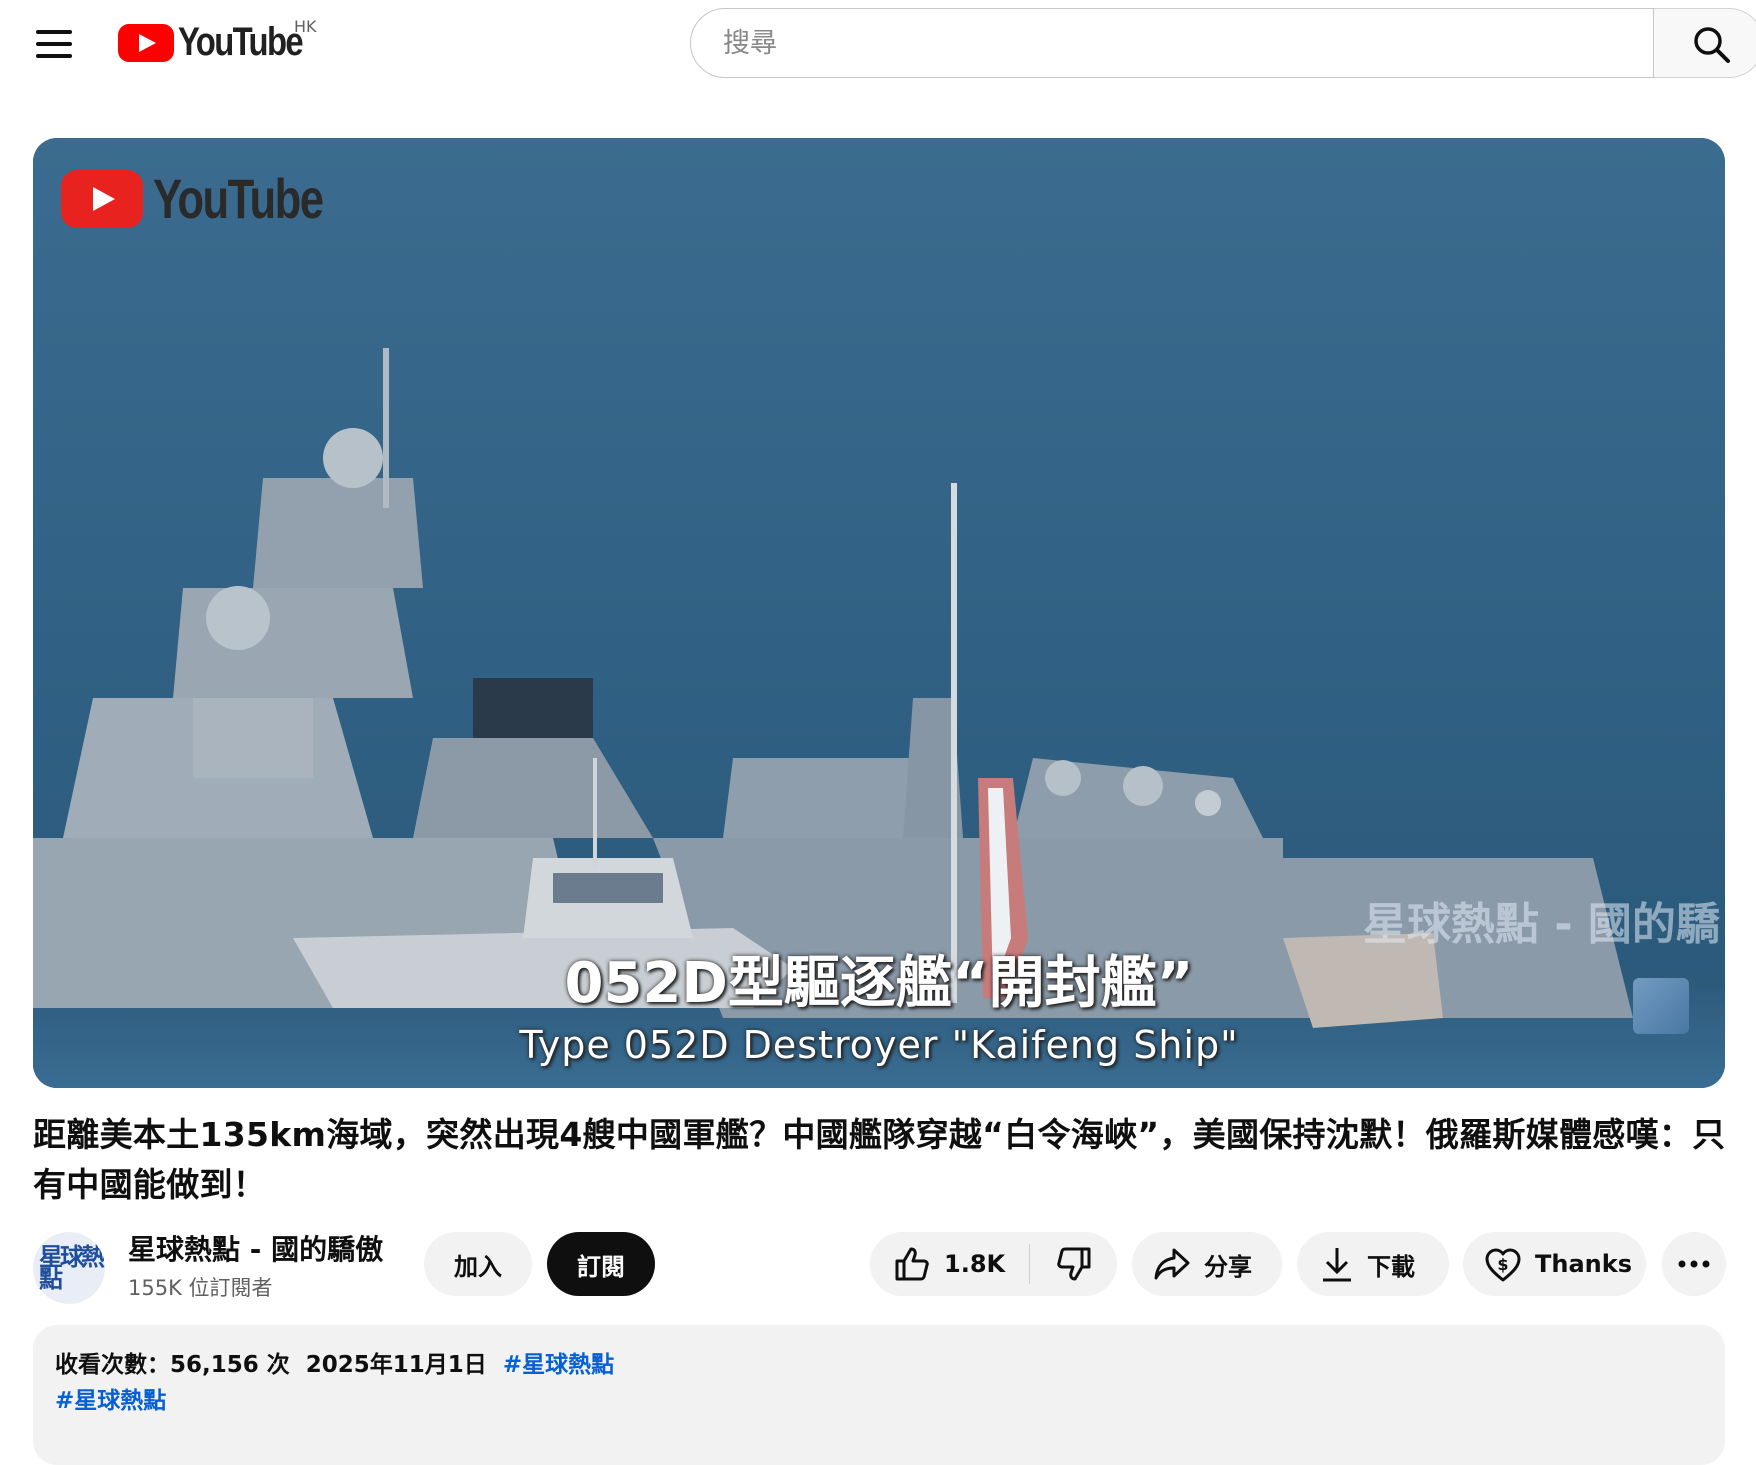  What do you see at coordinates (241, 42) in the screenshot?
I see `logo-text: YouTube` at bounding box center [241, 42].